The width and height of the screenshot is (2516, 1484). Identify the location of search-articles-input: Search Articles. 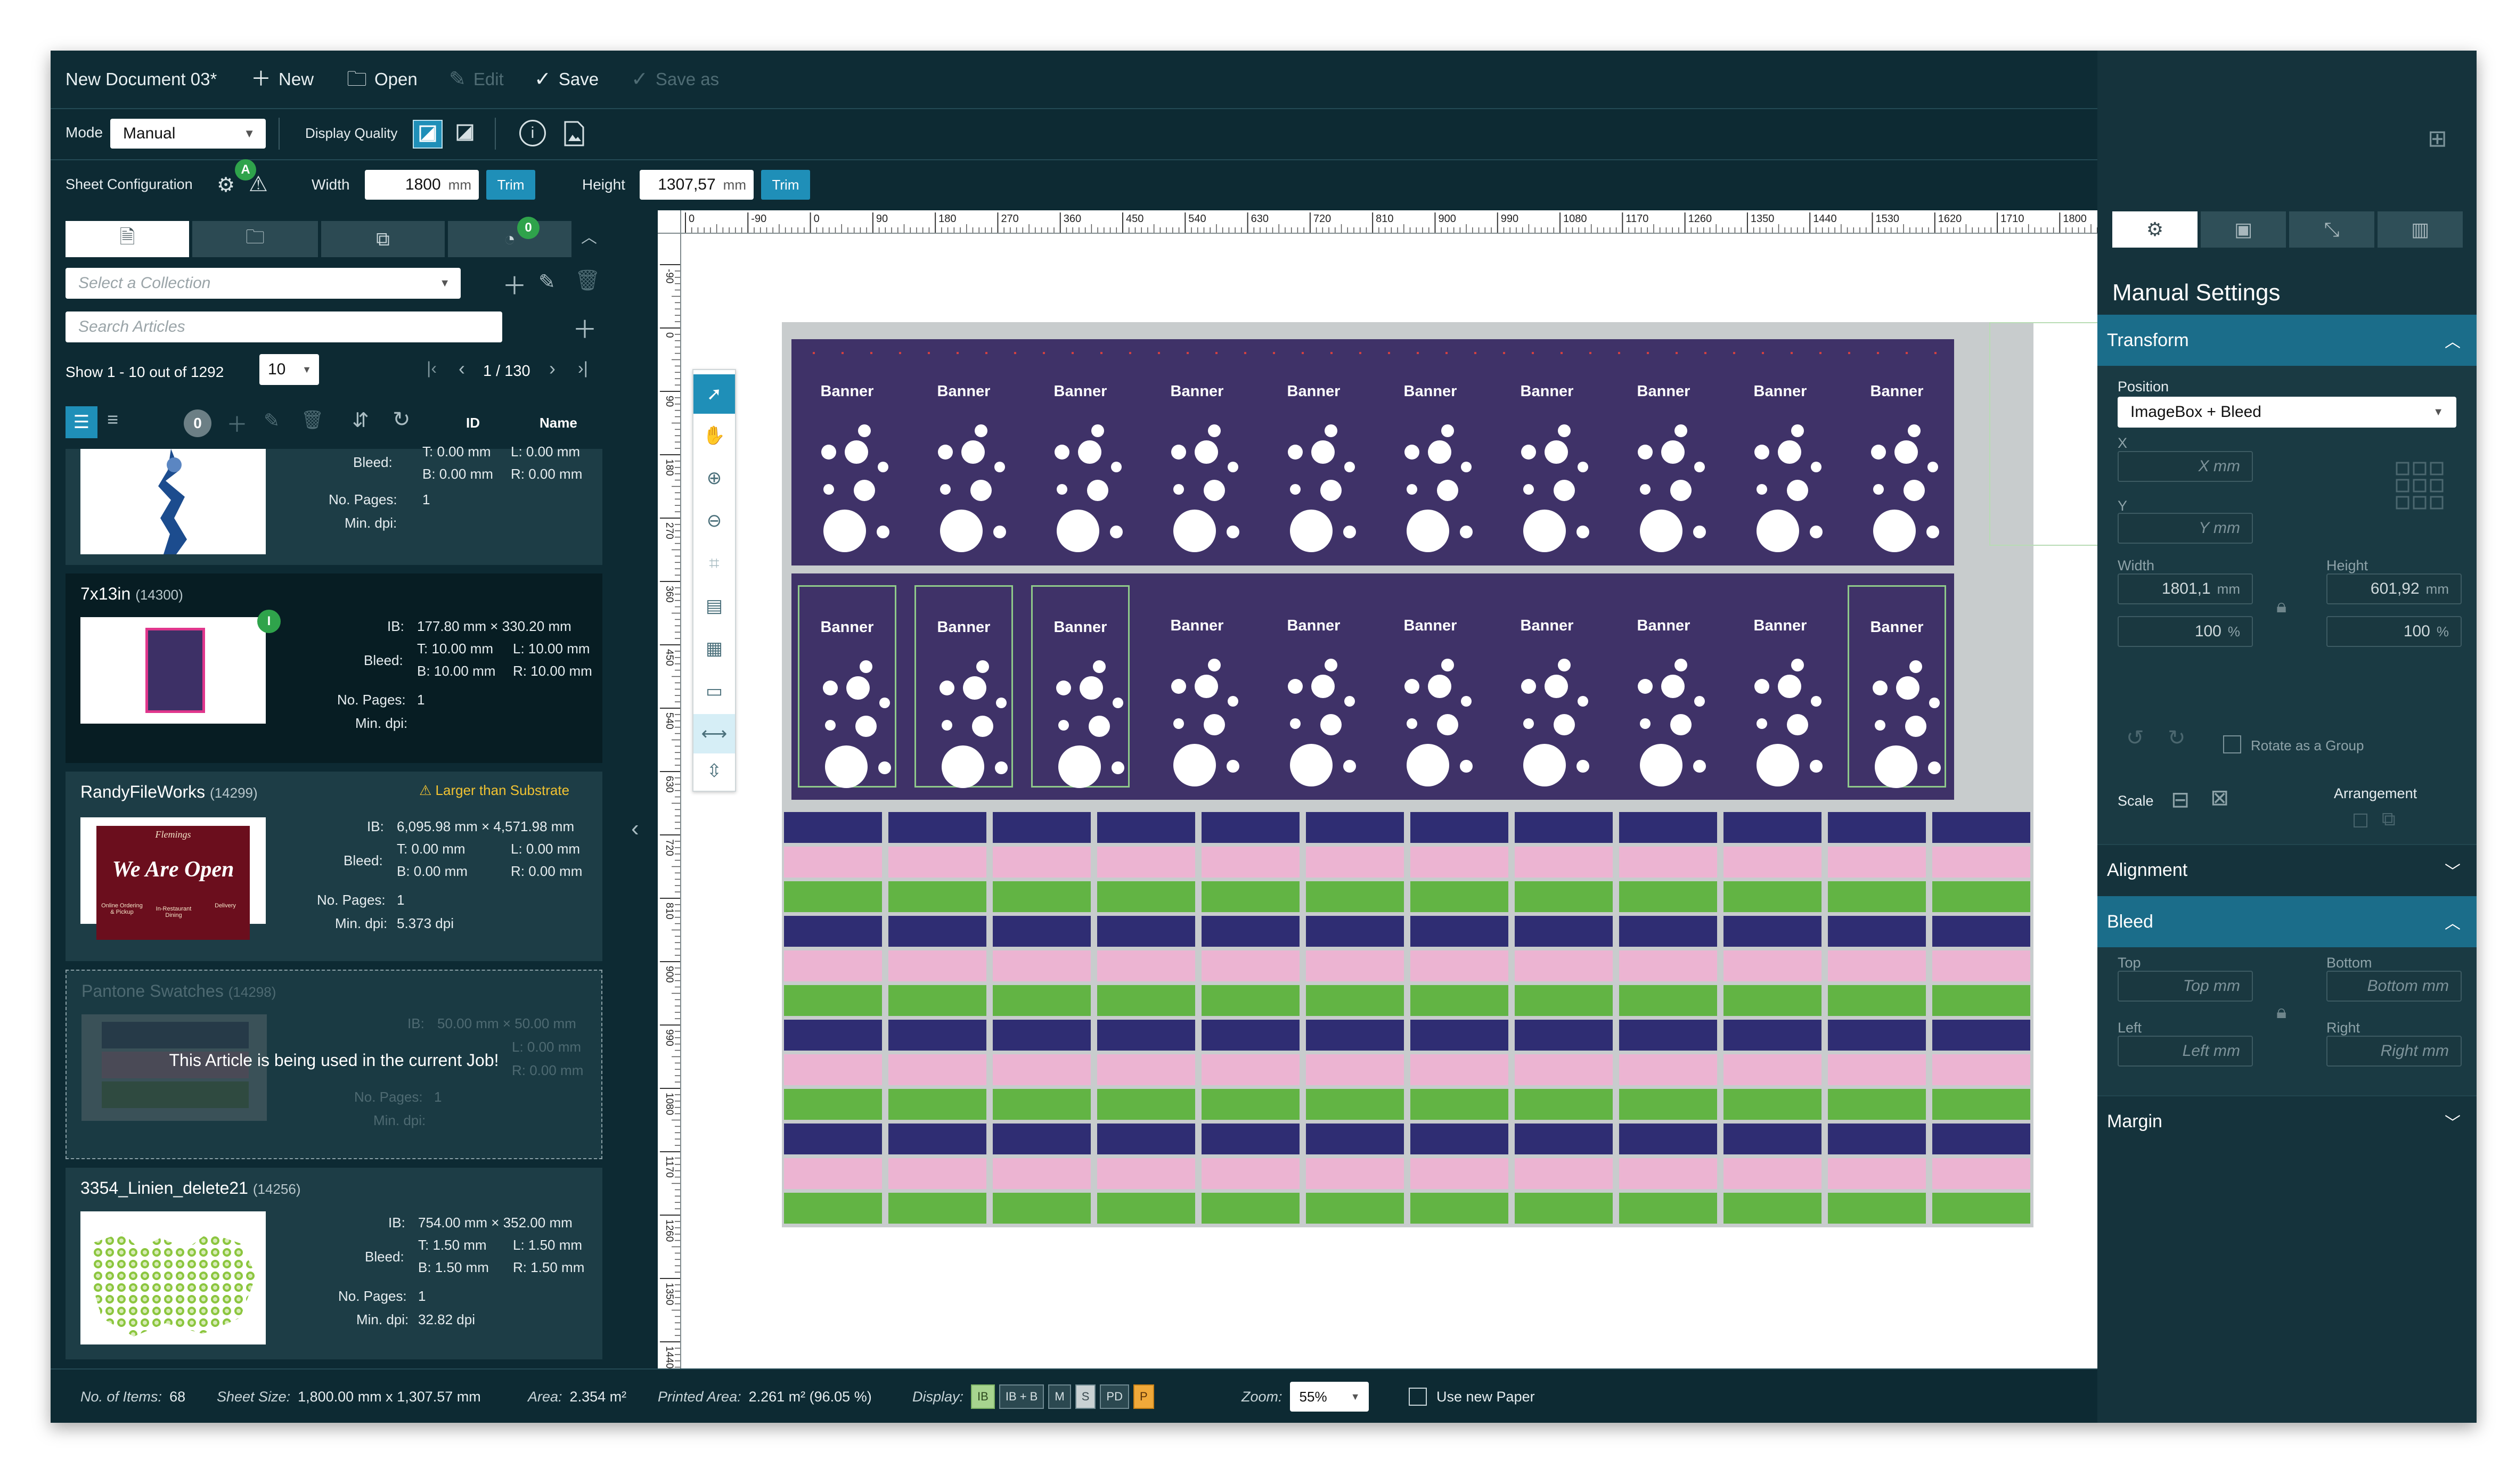
(284, 326).